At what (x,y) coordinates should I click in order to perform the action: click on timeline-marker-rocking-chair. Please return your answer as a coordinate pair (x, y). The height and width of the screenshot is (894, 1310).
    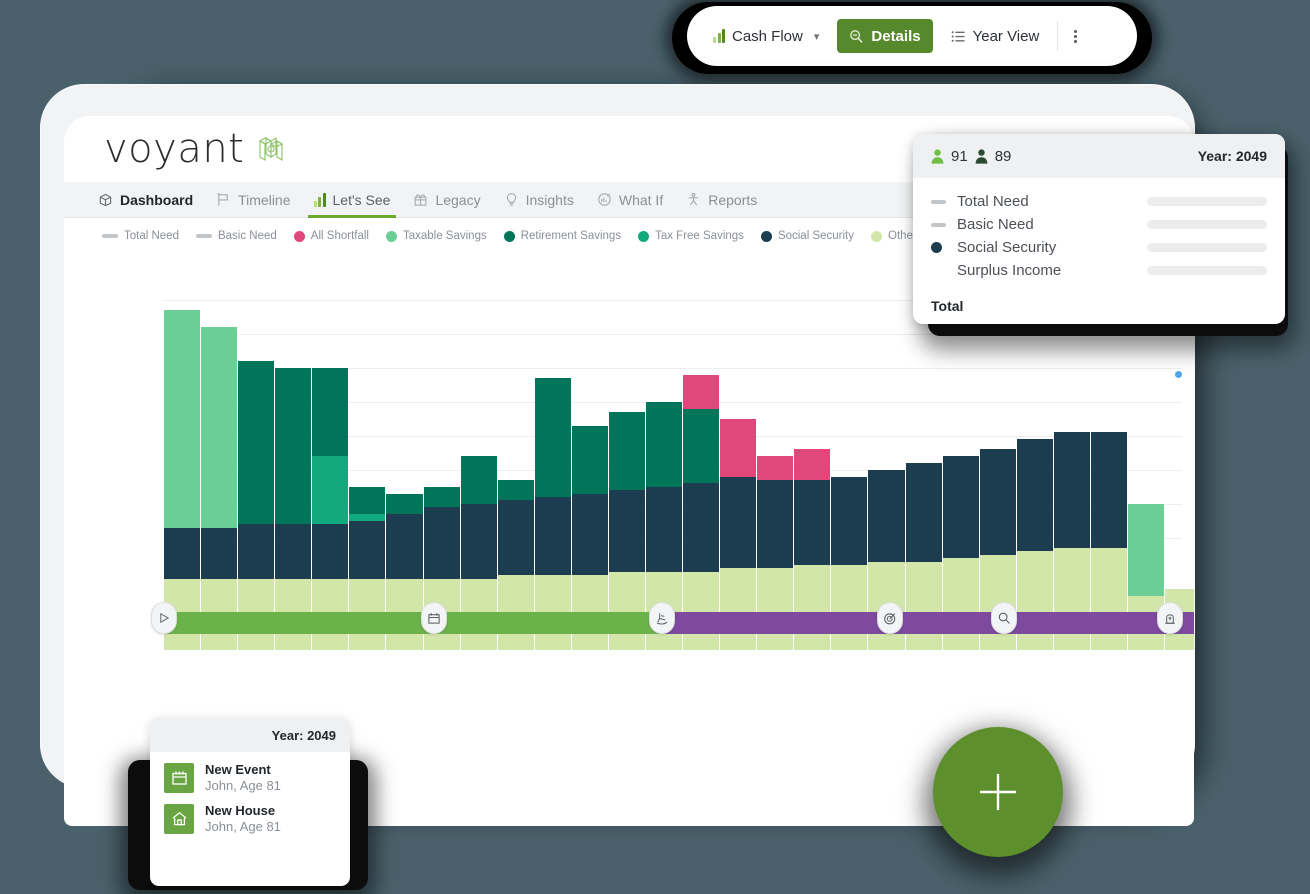
    Looking at the image, I should click on (661, 618).